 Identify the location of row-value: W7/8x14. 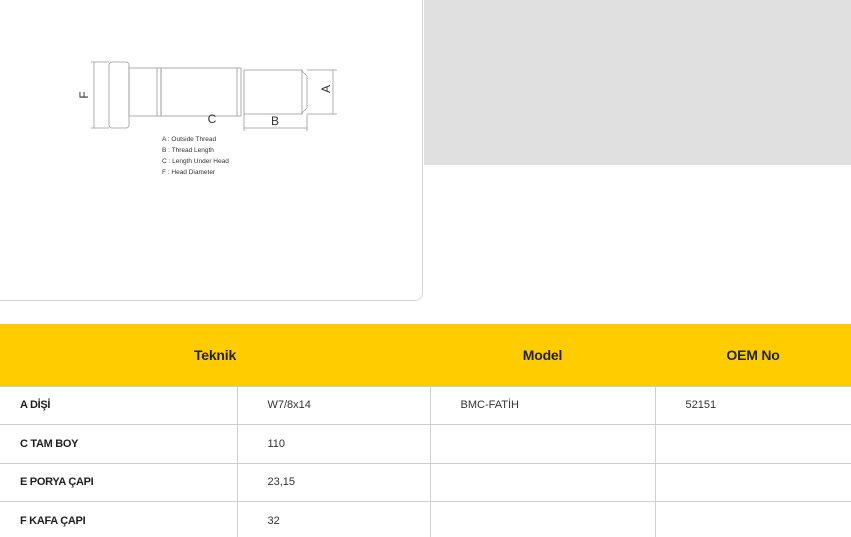
(334, 405).